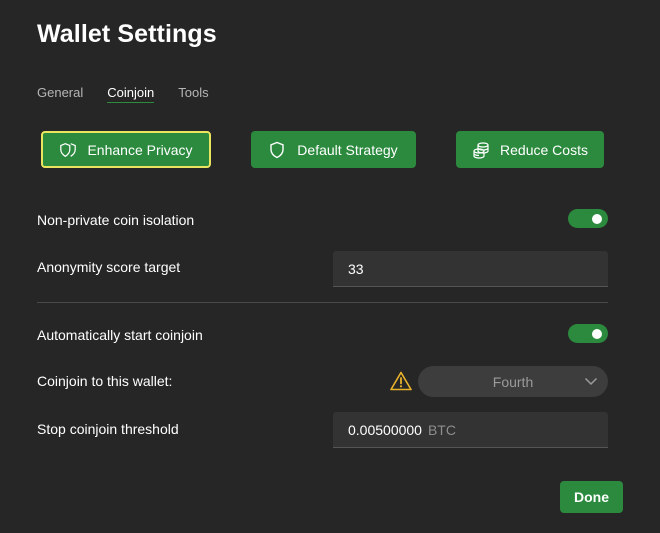  Describe the element at coordinates (591, 497) in the screenshot. I see `done-button: Done` at that location.